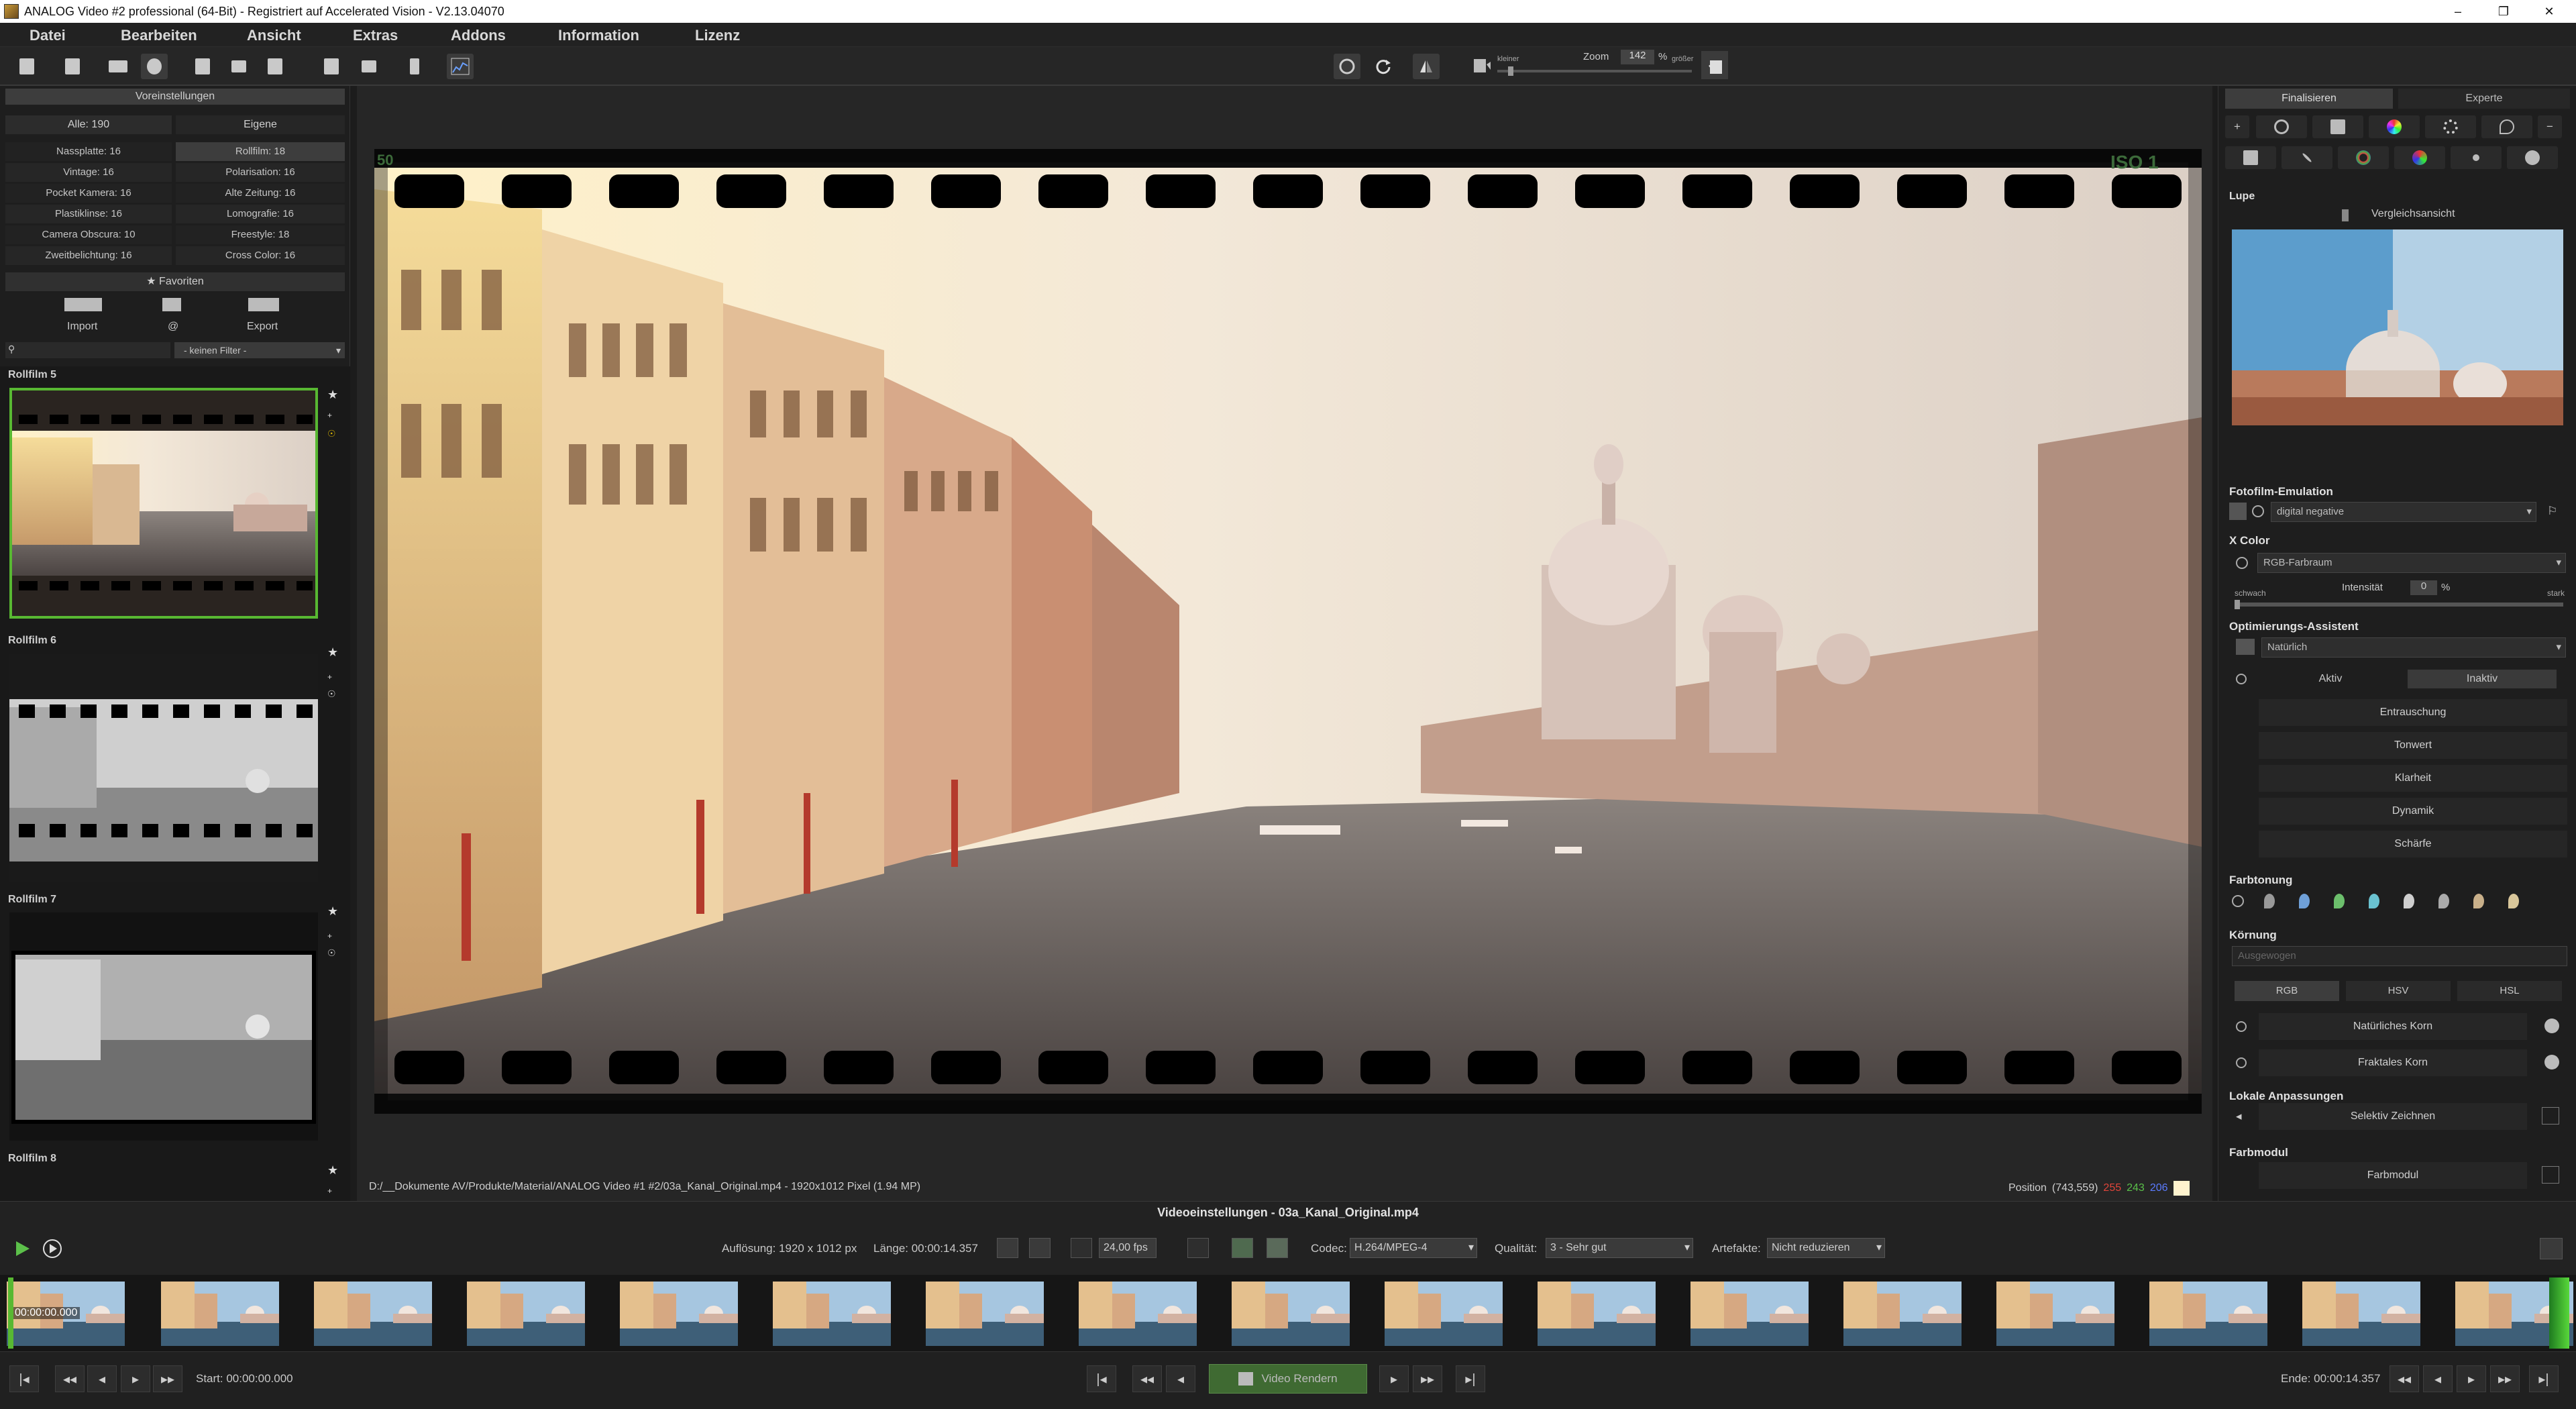 This screenshot has height=1409, width=2576. Describe the element at coordinates (375, 35) in the screenshot. I see `menu-extras: Extras` at that location.